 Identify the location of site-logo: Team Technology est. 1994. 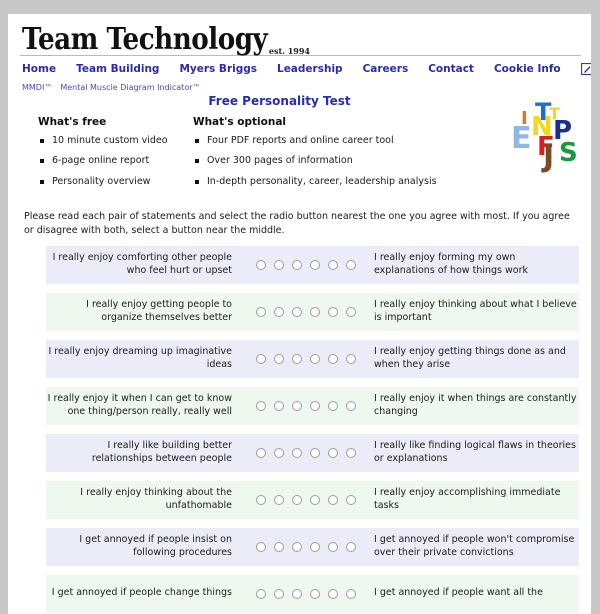
(299, 35).